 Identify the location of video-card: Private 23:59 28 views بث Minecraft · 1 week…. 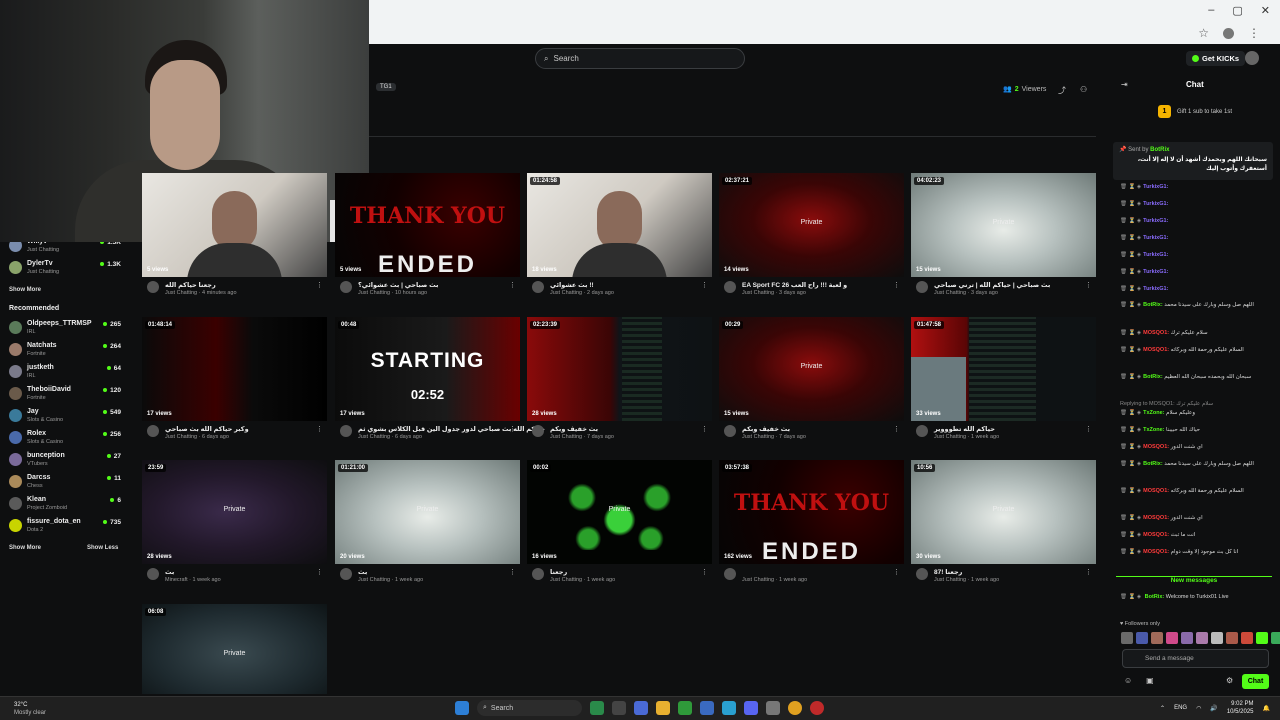
(234, 525).